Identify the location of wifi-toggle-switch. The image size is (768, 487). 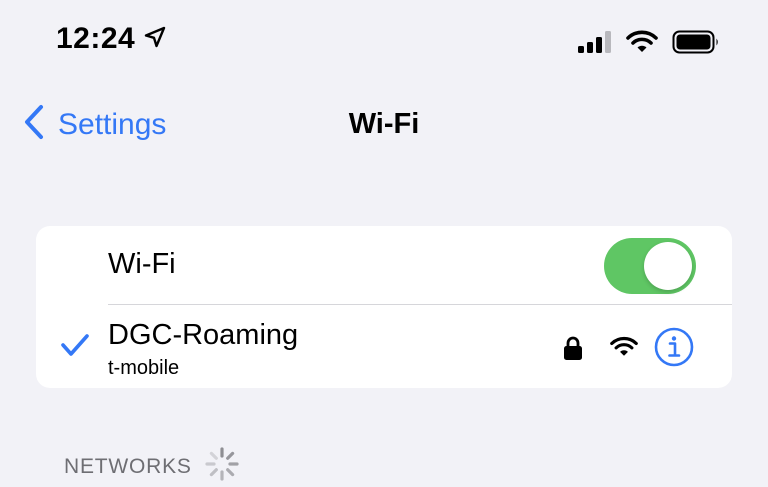
(650, 266).